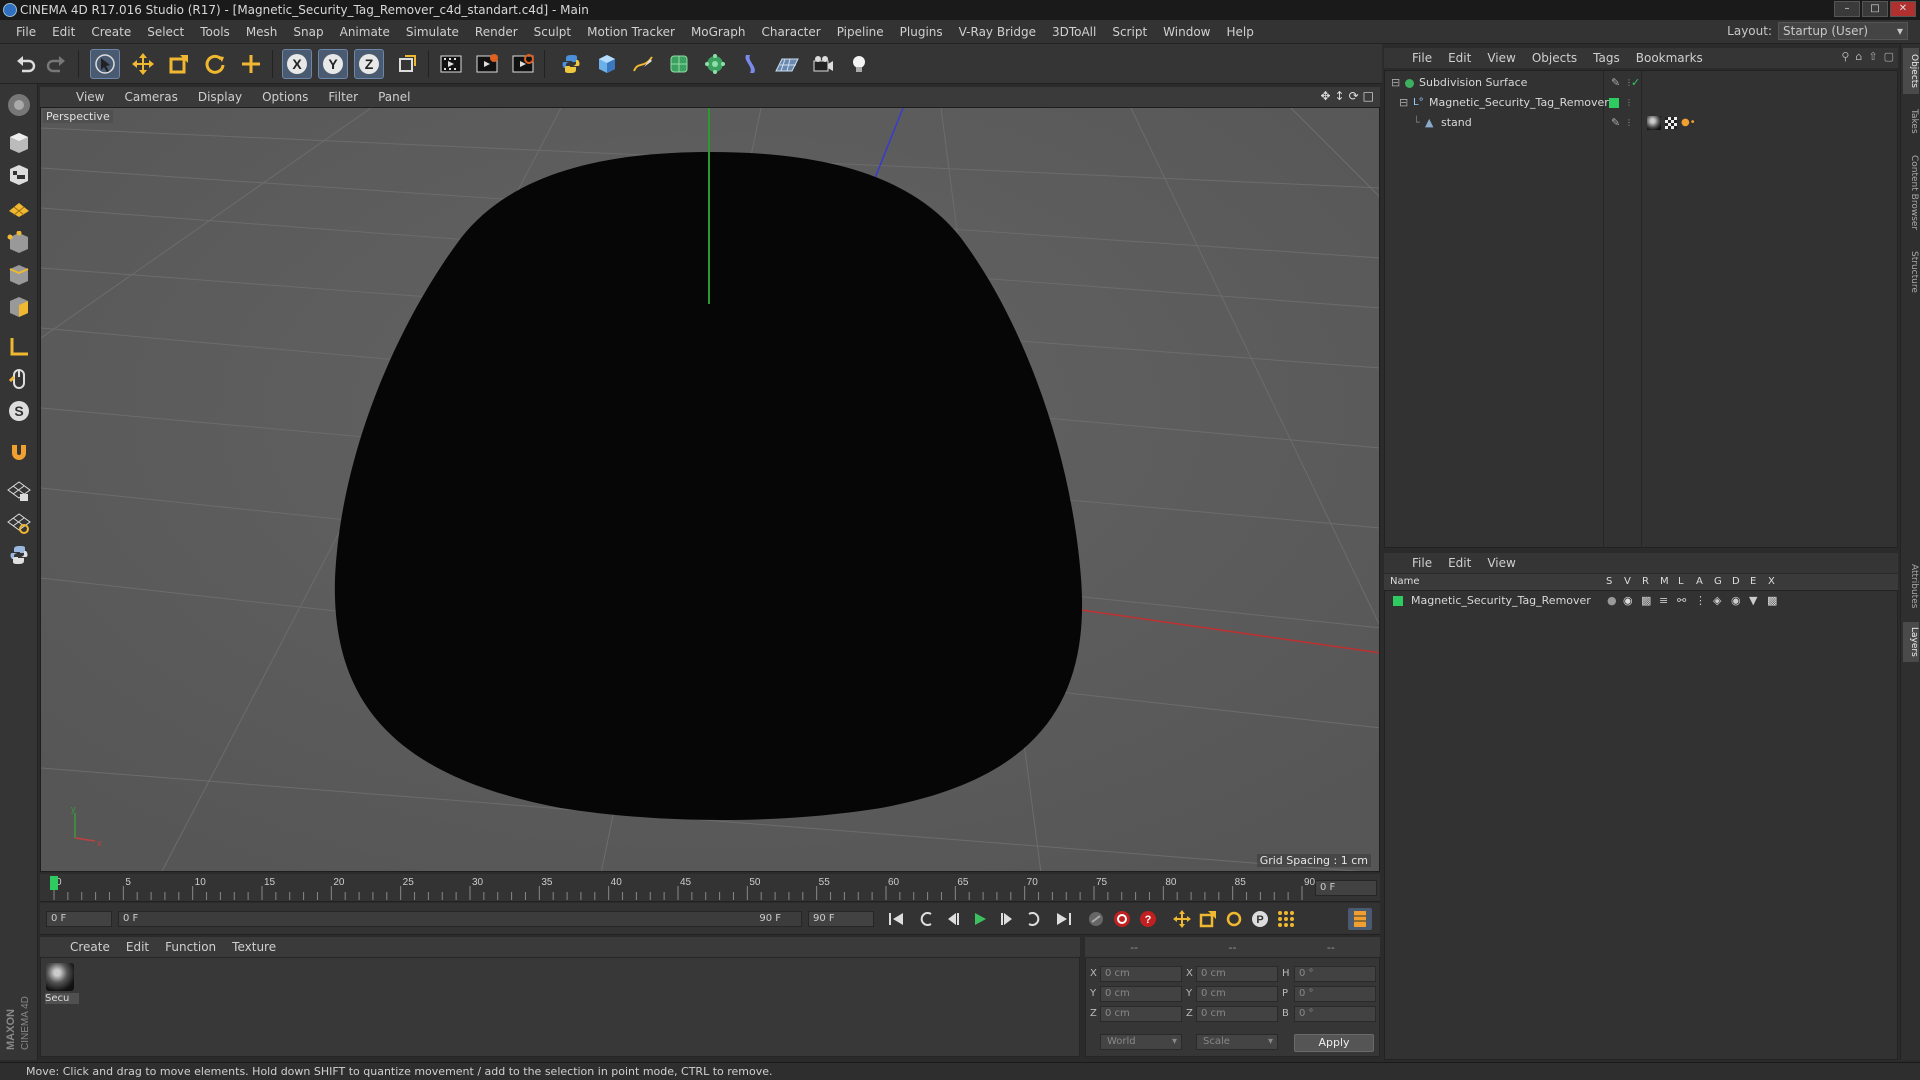 The image size is (1920, 1080). Describe the element at coordinates (523, 64) in the screenshot. I see `render-settings-icon` at that location.